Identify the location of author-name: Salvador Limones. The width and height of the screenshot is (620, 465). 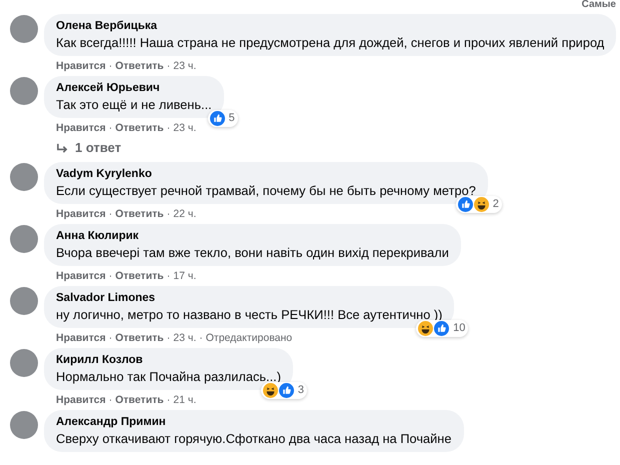
(249, 298).